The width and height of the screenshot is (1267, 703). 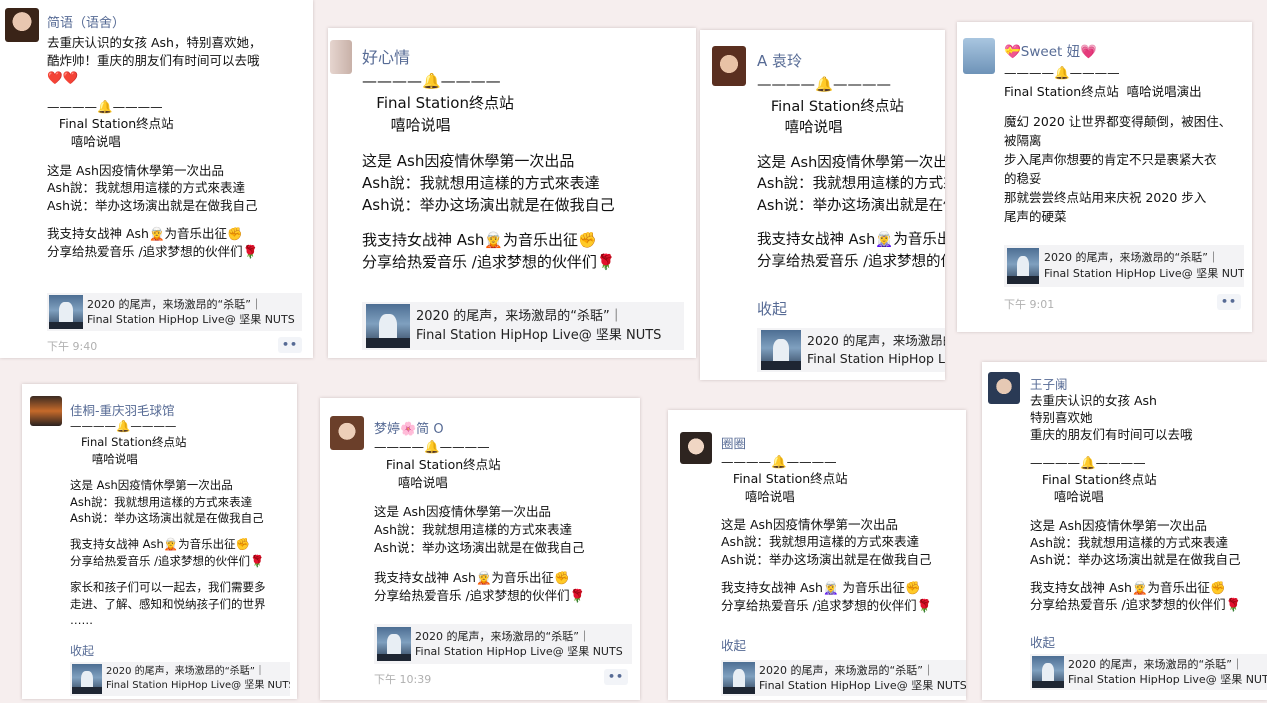 What do you see at coordinates (733, 442) in the screenshot?
I see `username: 圈圈` at bounding box center [733, 442].